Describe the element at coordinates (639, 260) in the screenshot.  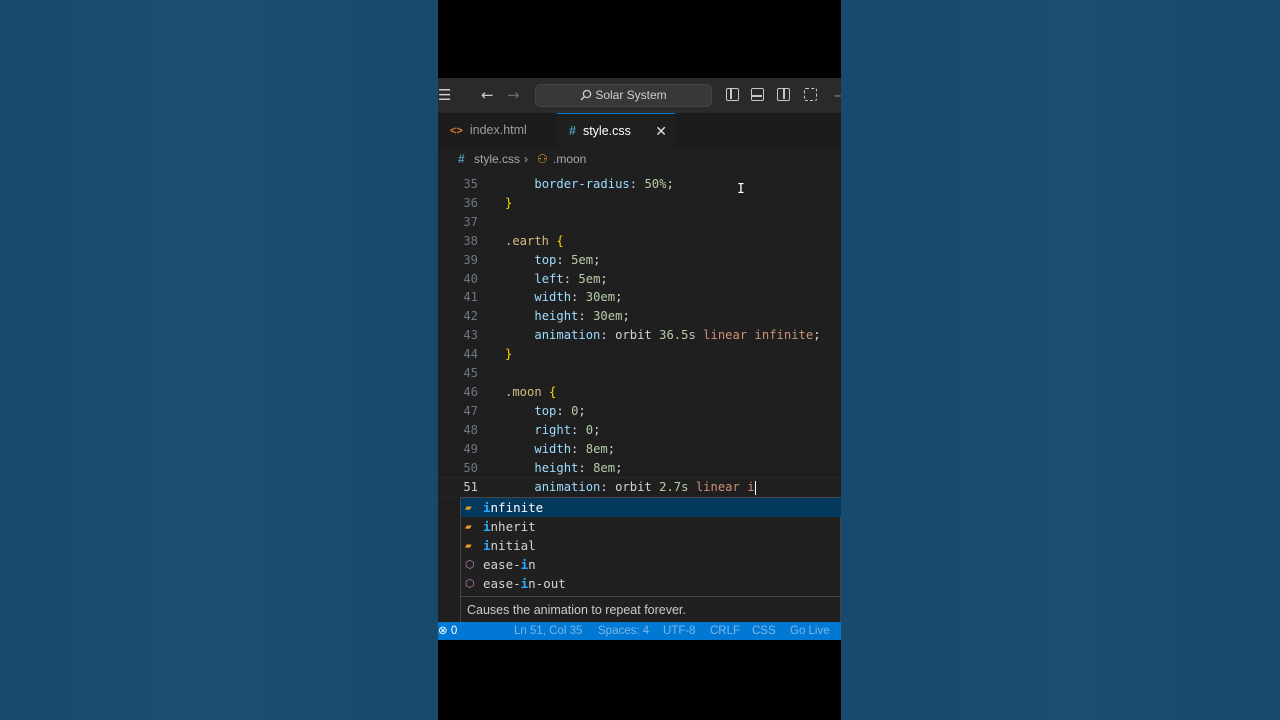
I see `code-line: 39 top: 5em;` at that location.